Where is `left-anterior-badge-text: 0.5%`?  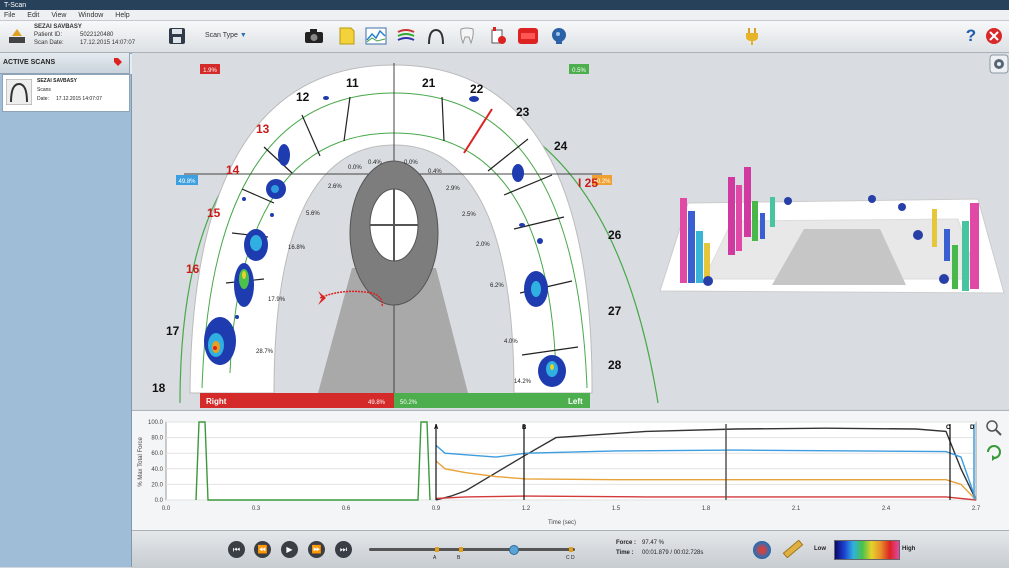 left-anterior-badge-text: 0.5% is located at coordinates (579, 71).